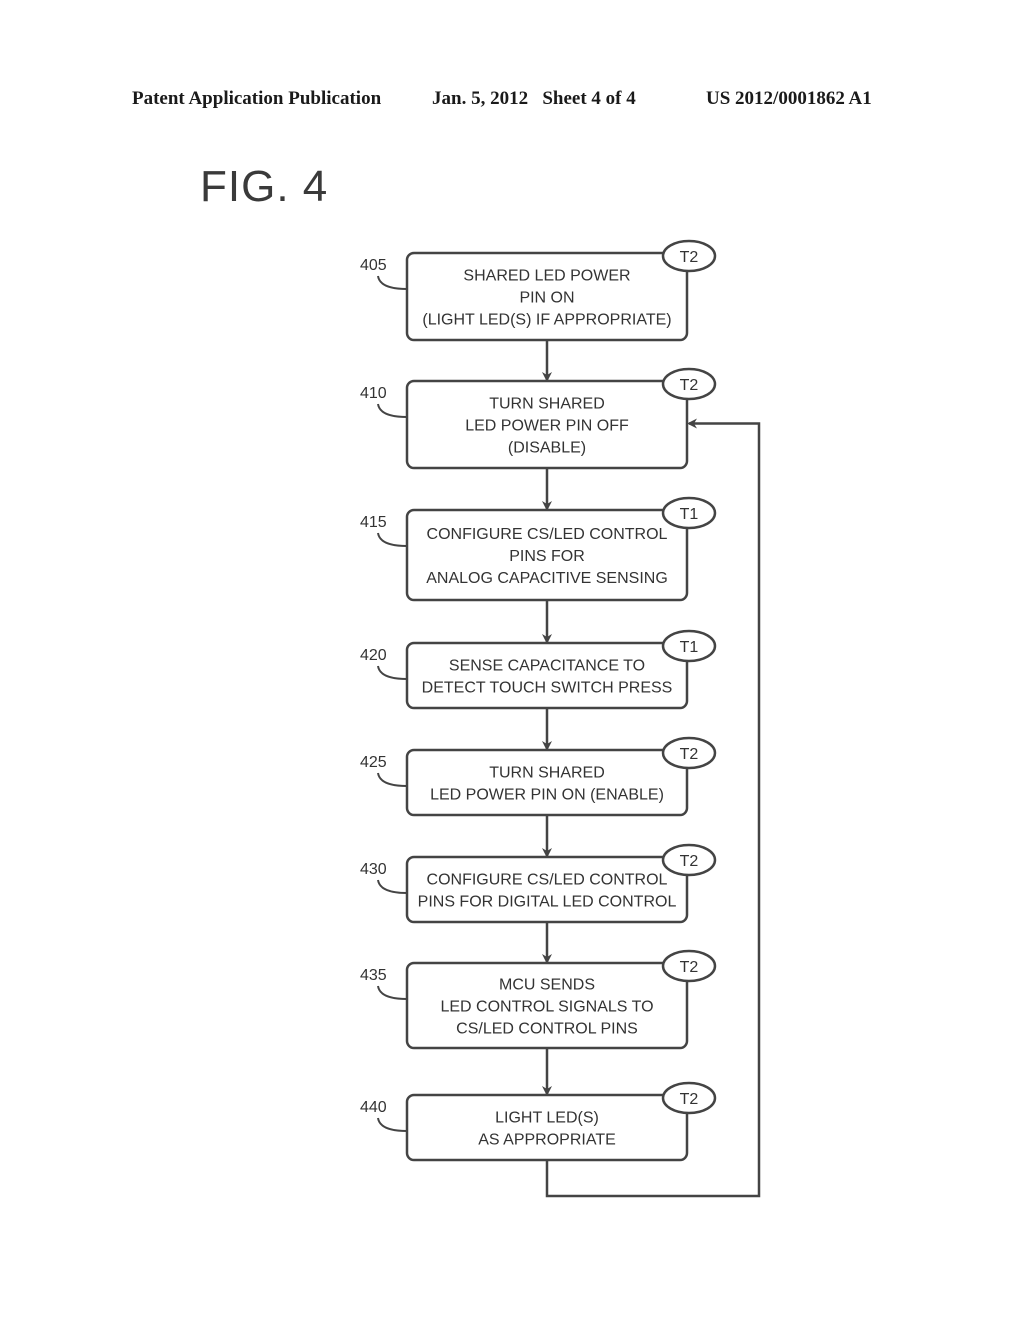 This screenshot has width=1024, height=1320. I want to click on step-ref-number: 405, so click(373, 265).